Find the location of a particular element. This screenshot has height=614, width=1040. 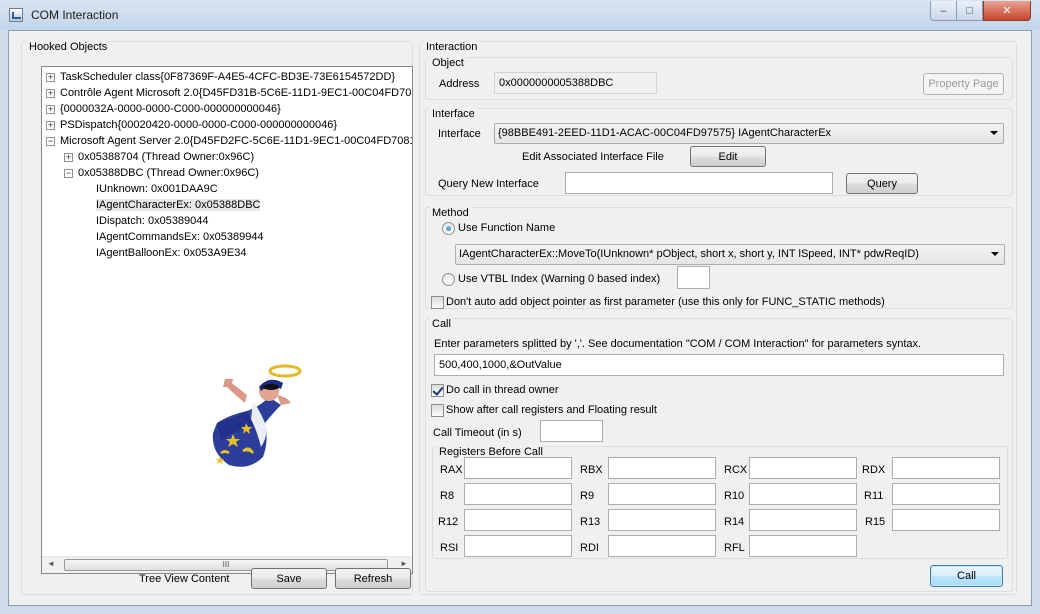

register-r12-input is located at coordinates (518, 520).